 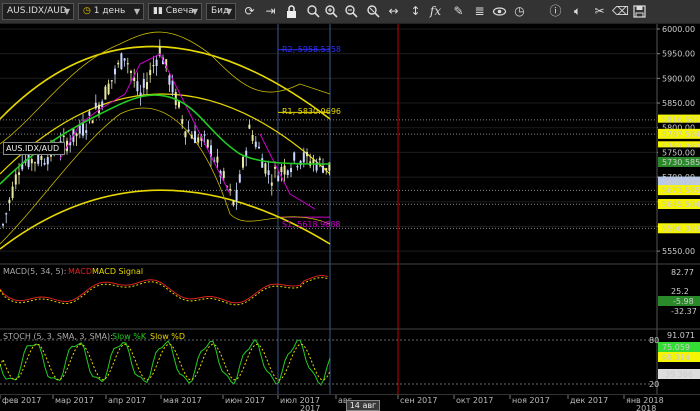 What do you see at coordinates (291, 11) in the screenshot?
I see `lock-icon` at bounding box center [291, 11].